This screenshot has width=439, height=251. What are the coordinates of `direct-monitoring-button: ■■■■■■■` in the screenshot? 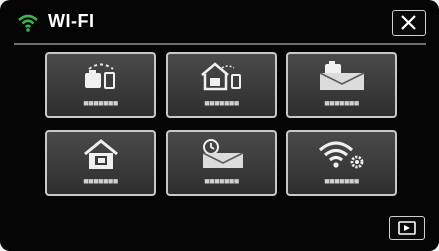 It's located at (100, 85).